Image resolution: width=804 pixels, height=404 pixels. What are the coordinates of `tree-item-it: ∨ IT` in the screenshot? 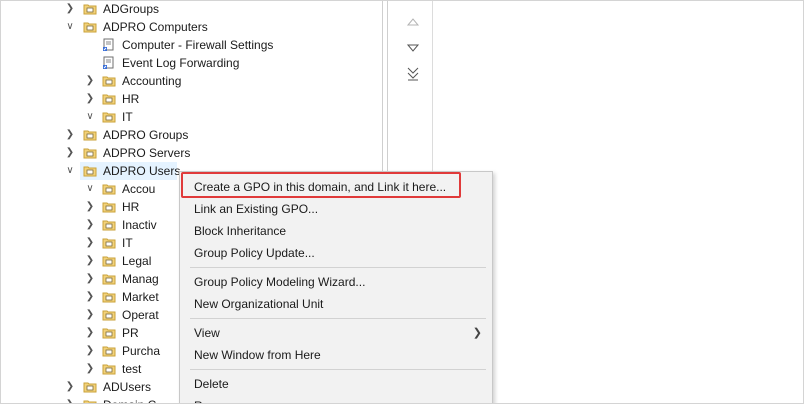 It's located at (191, 117).